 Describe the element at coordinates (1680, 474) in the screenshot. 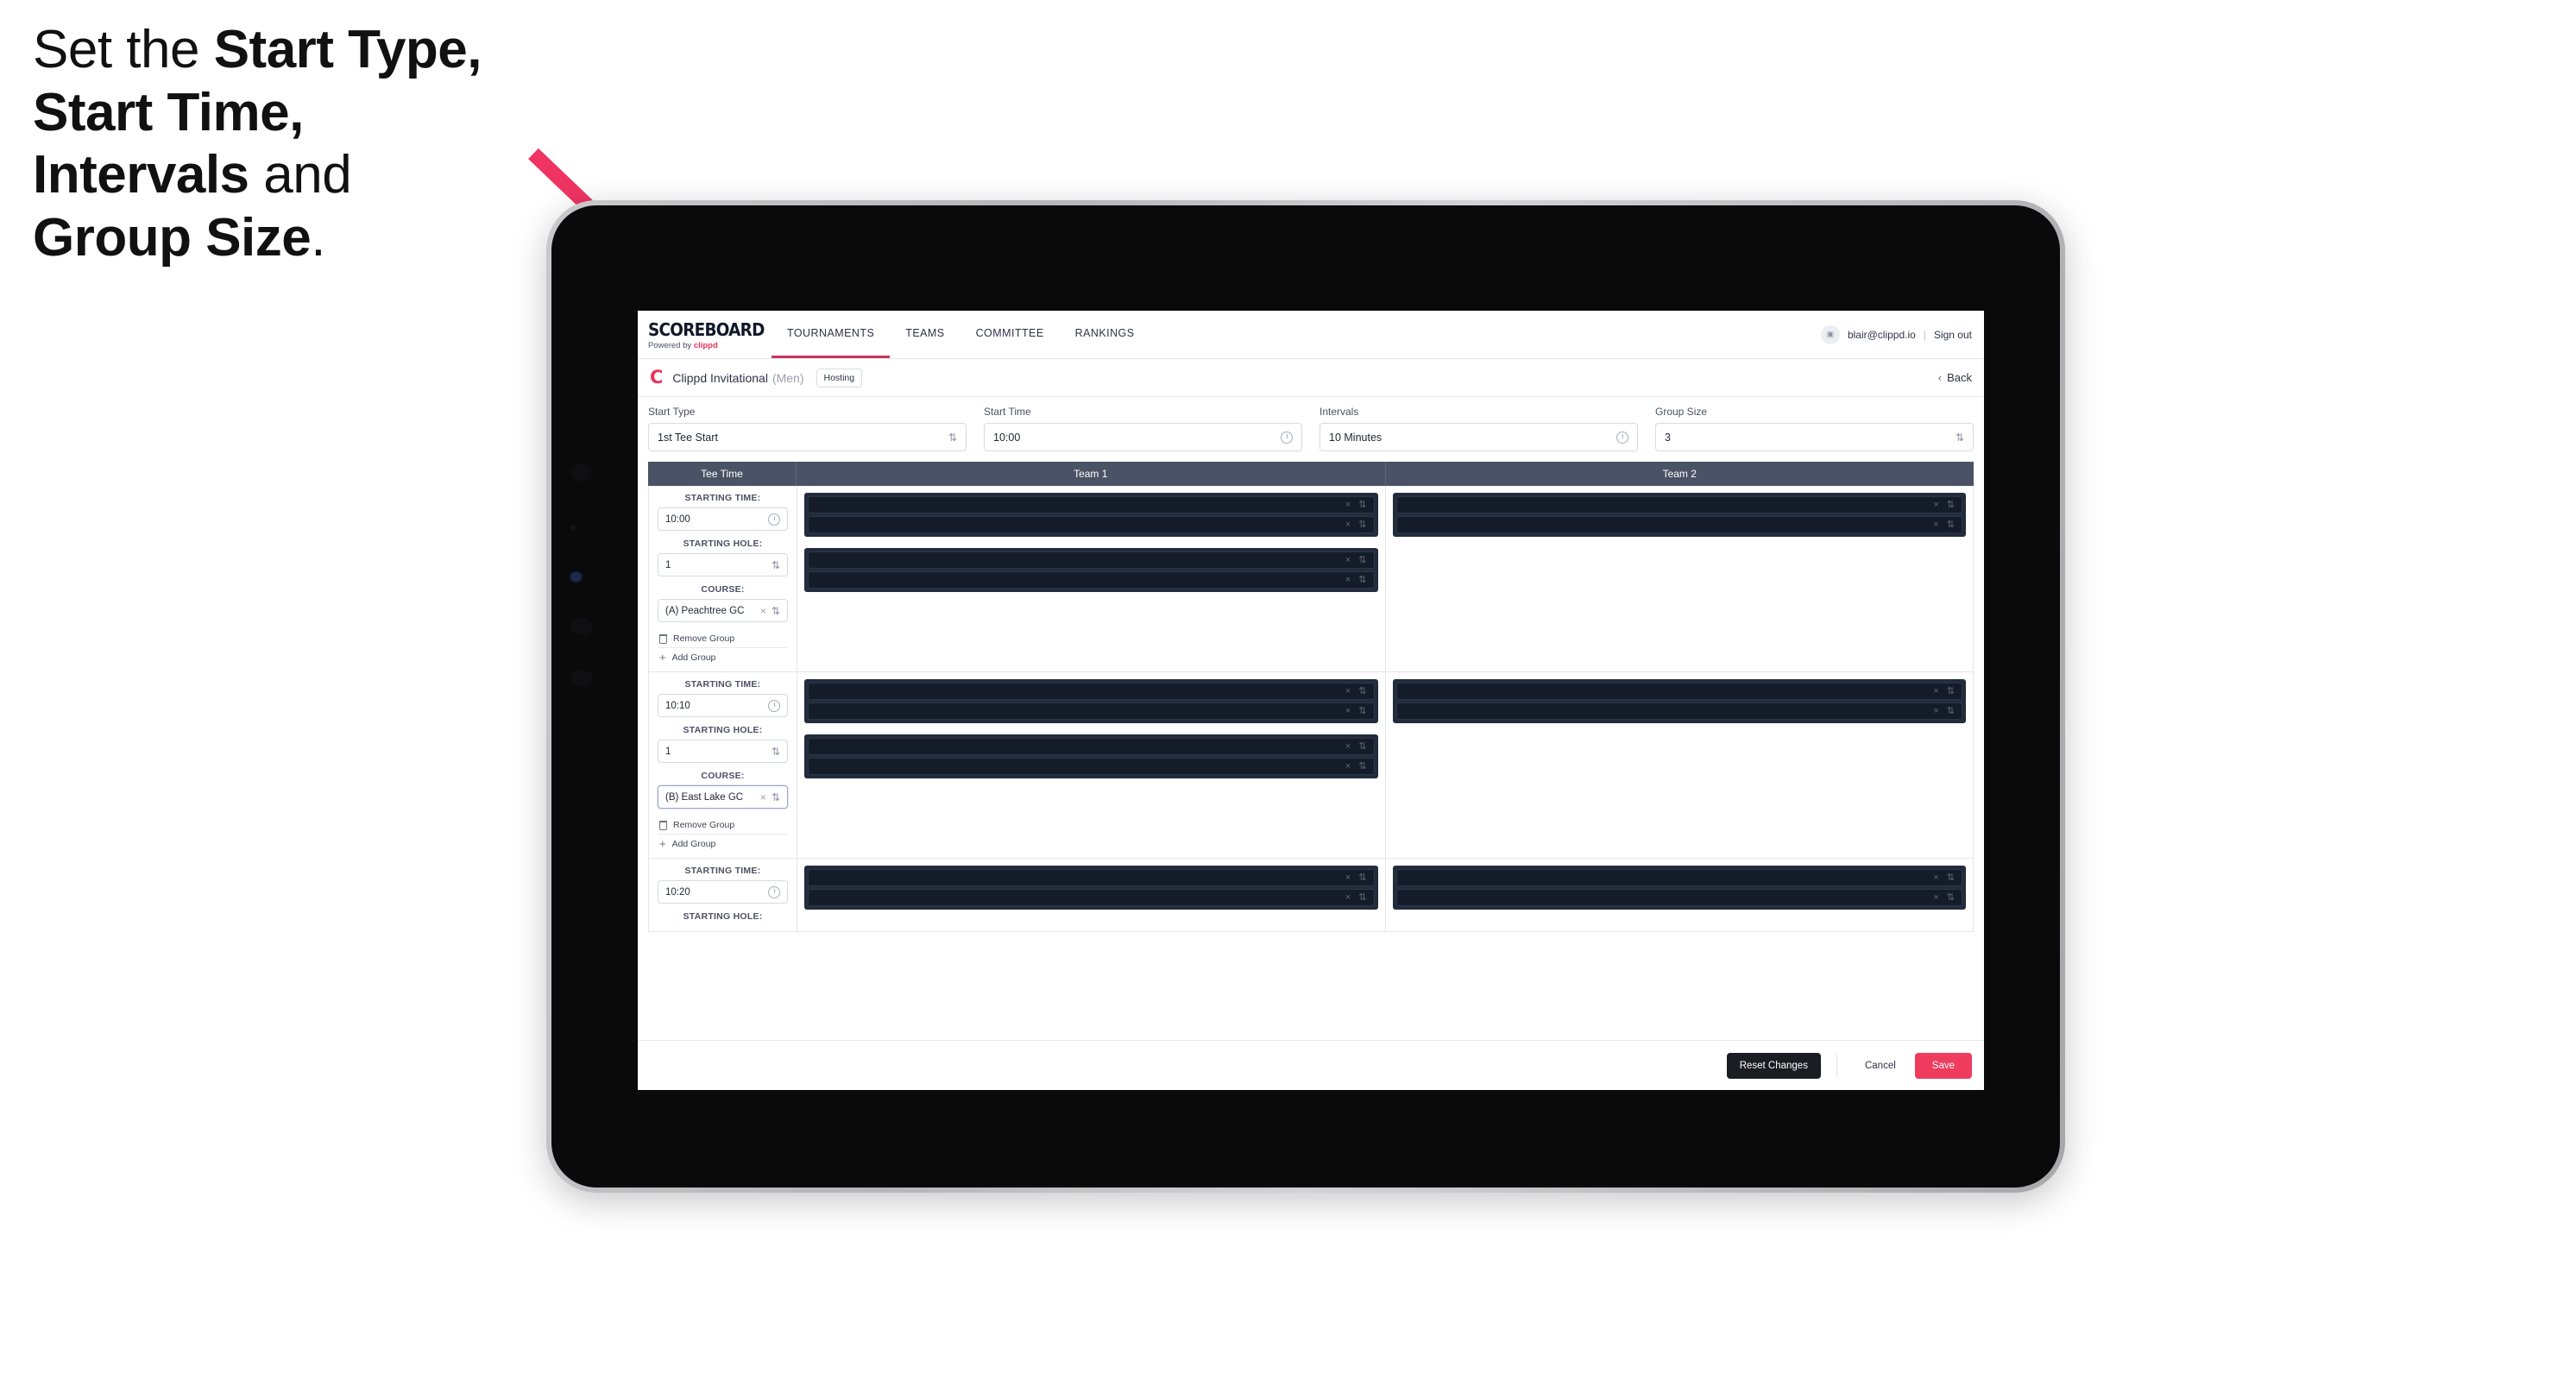

I see `column-header-team-2: Team 2` at that location.